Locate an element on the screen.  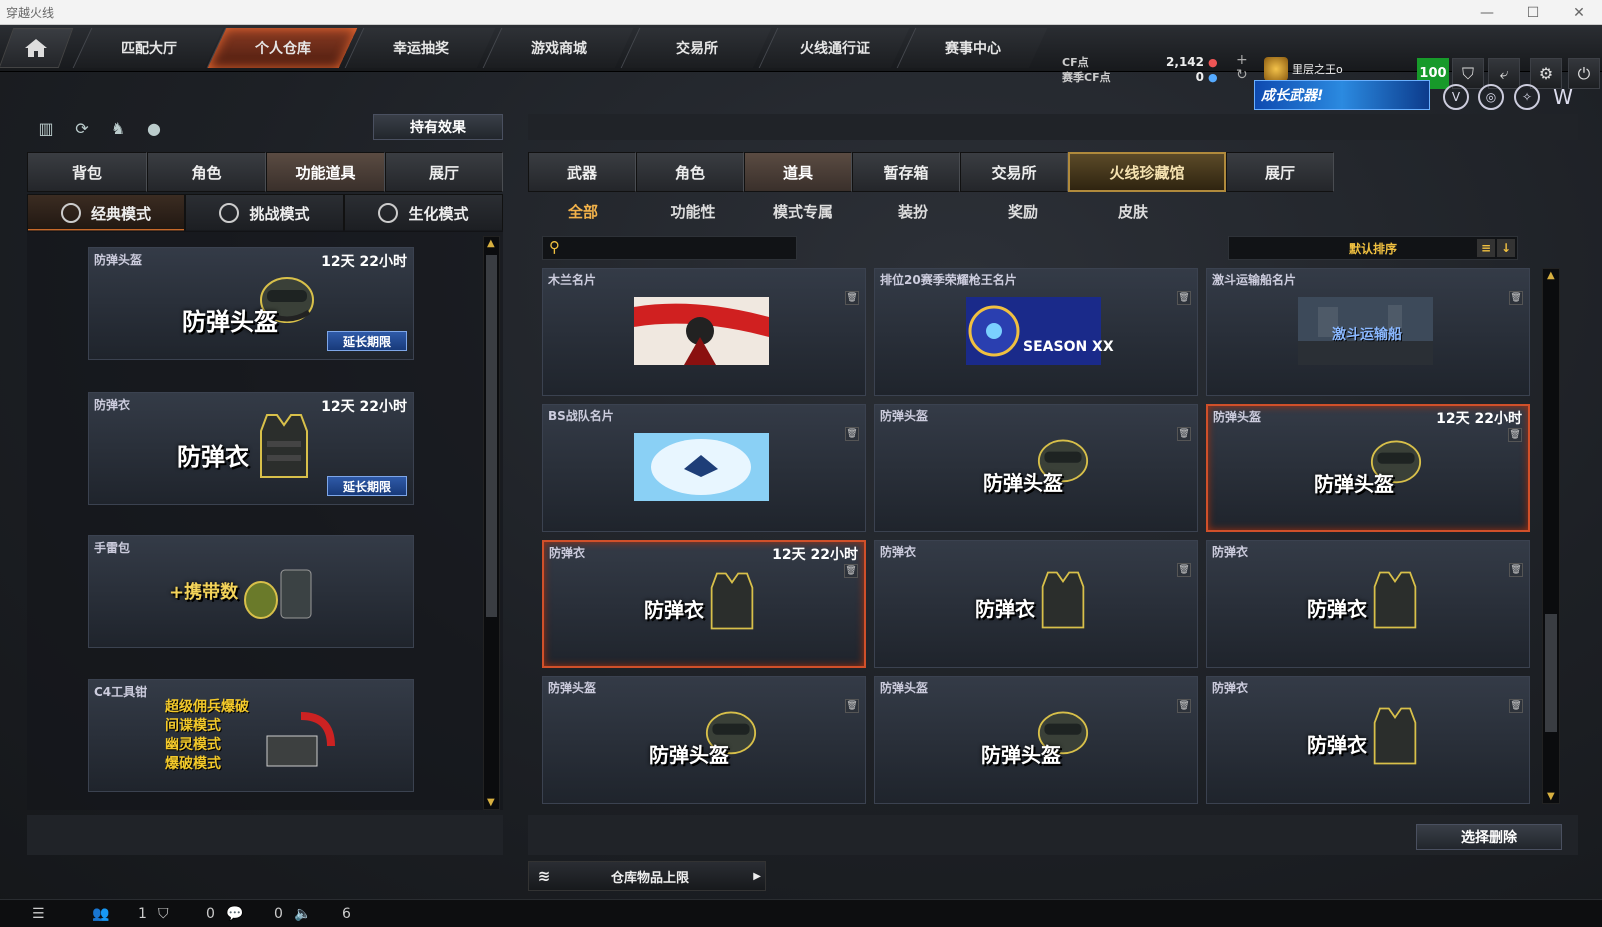
bag-icon: ● is located at coordinates (154, 128).